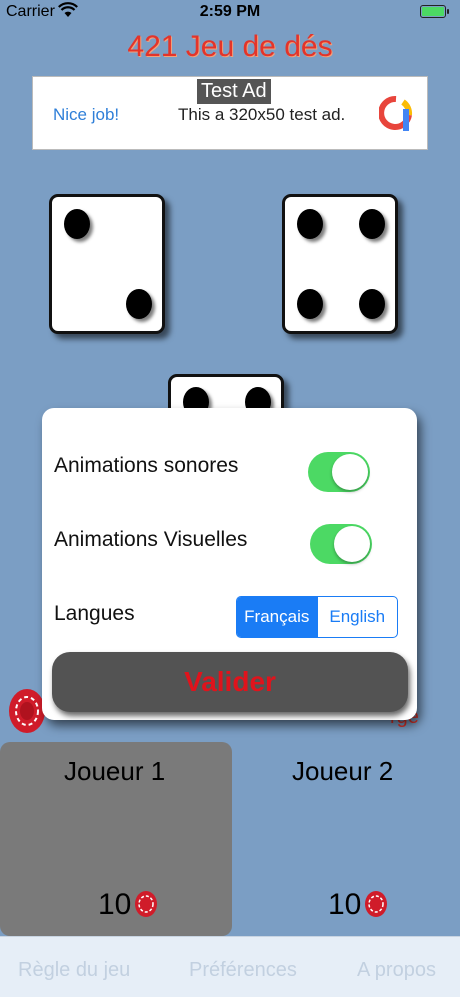  I want to click on ad-banner: Test Ad Nice job! This a 320x50 test ad., so click(230, 113).